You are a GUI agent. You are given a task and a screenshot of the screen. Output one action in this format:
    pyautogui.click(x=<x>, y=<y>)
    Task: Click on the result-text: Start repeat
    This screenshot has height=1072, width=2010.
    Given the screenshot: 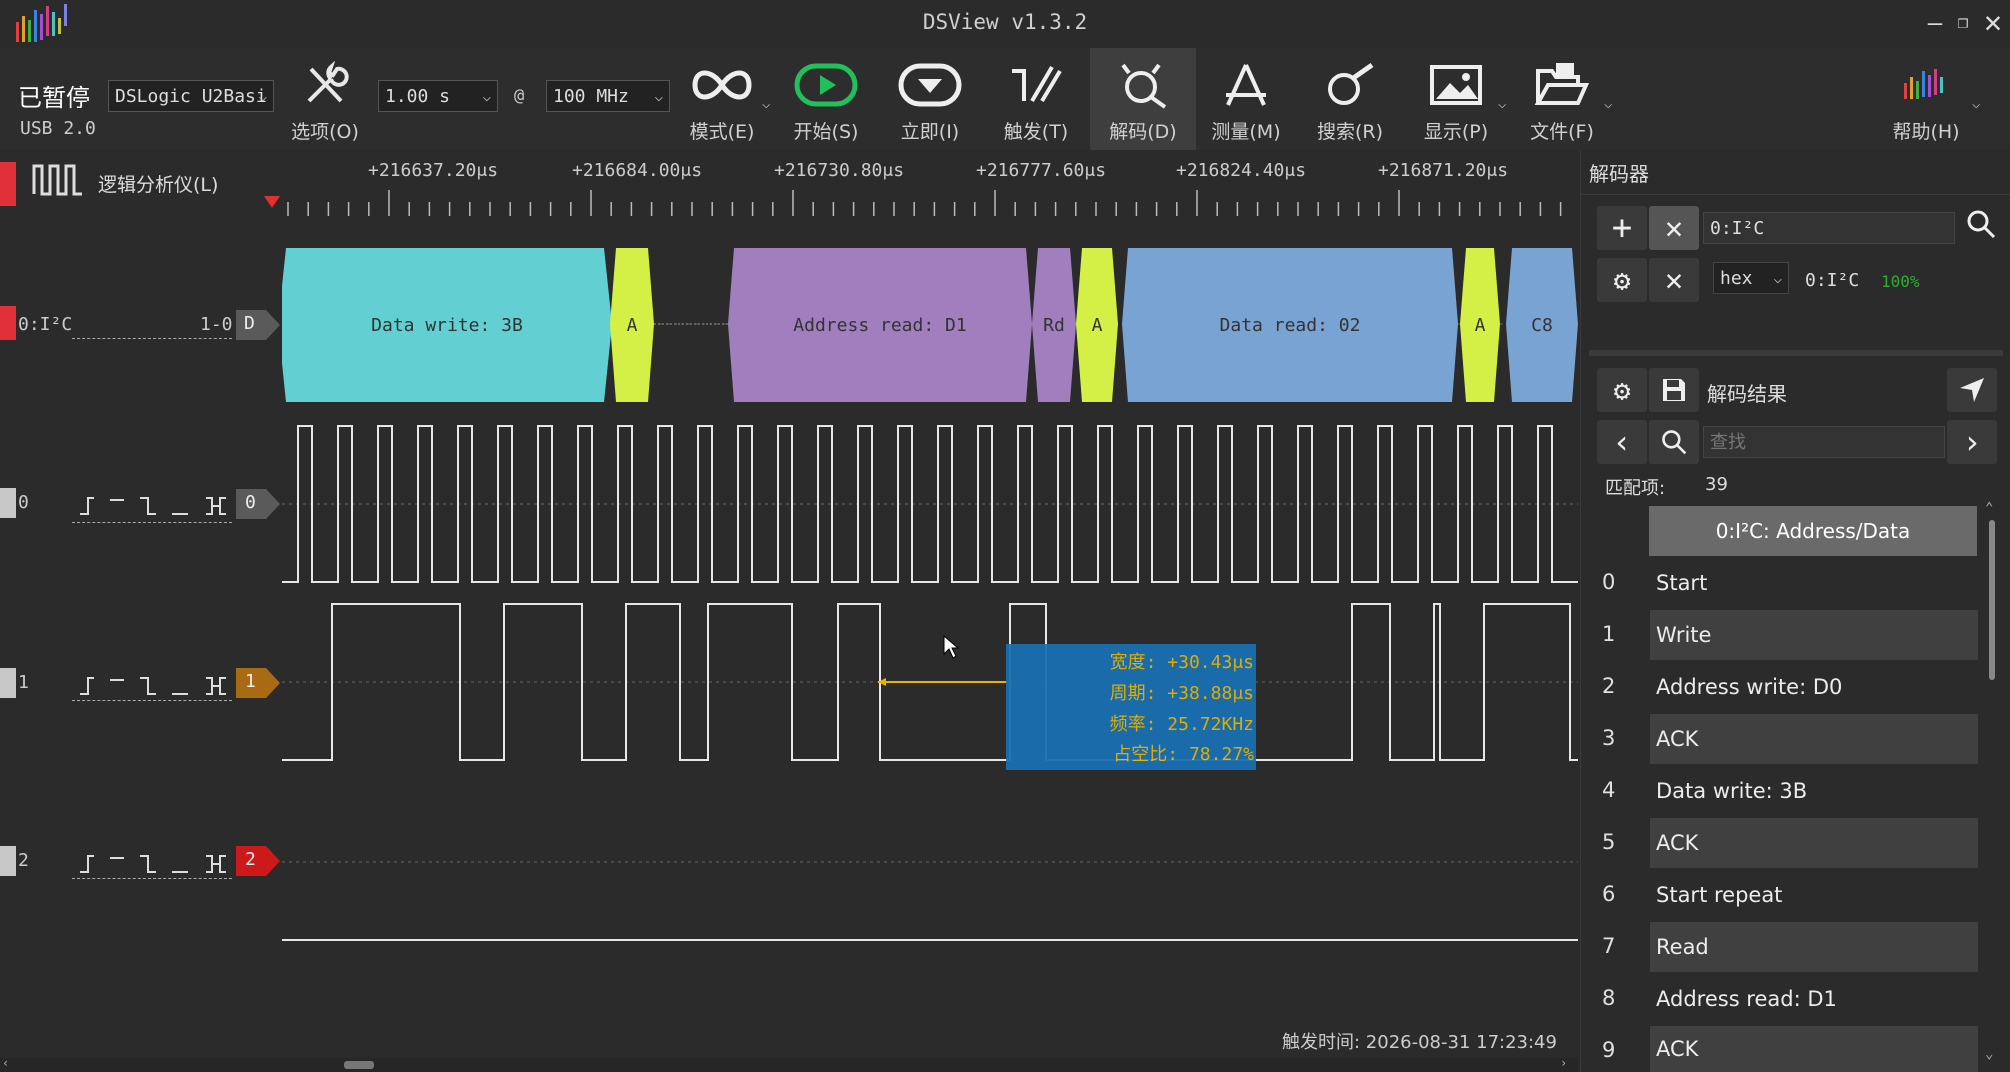 What is the action you would take?
    pyautogui.click(x=1719, y=895)
    